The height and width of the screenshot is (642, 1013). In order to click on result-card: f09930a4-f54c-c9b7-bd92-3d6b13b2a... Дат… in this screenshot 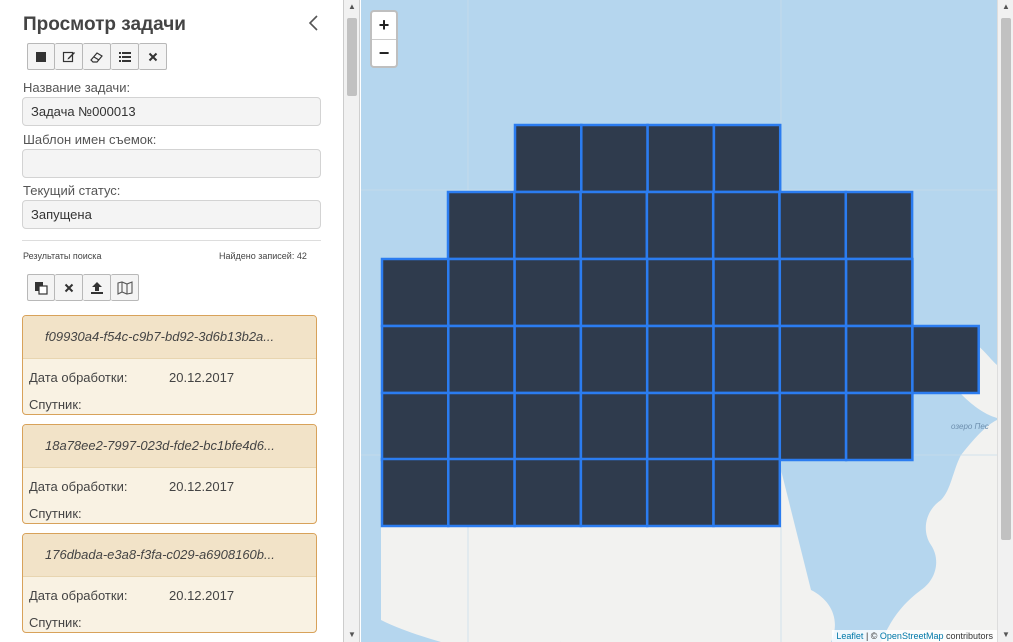, I will do `click(169, 365)`.